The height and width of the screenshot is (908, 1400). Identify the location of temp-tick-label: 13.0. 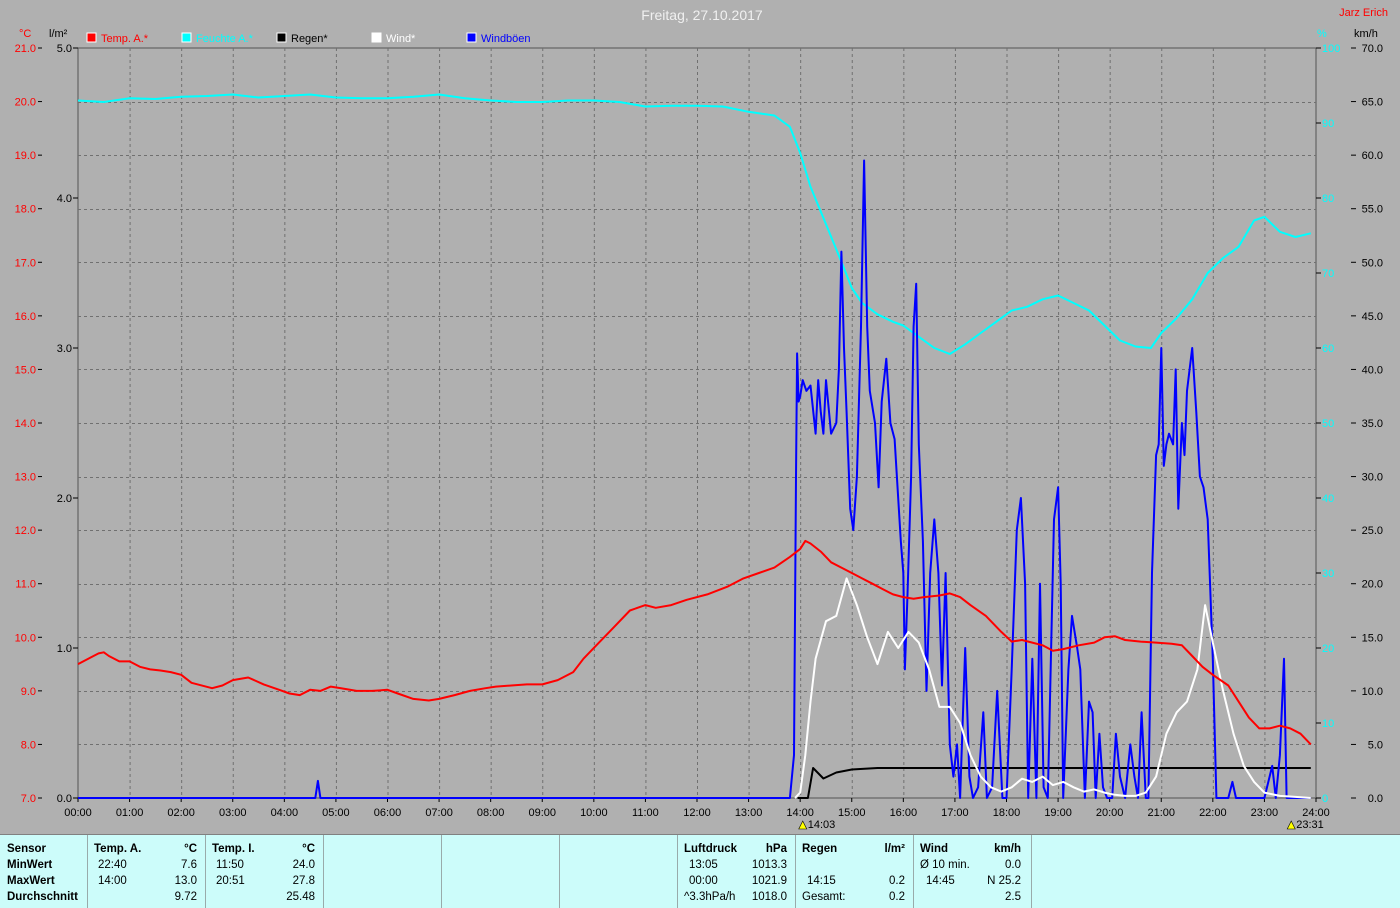
(25, 478).